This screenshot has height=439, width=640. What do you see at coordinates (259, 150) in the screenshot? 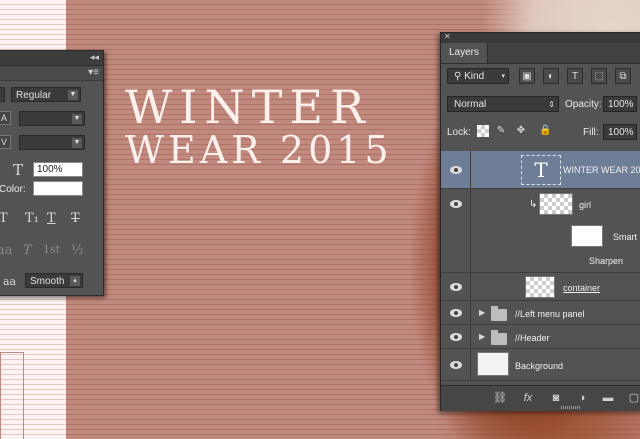
I see `headline-wear-2015: WEAR 2015` at bounding box center [259, 150].